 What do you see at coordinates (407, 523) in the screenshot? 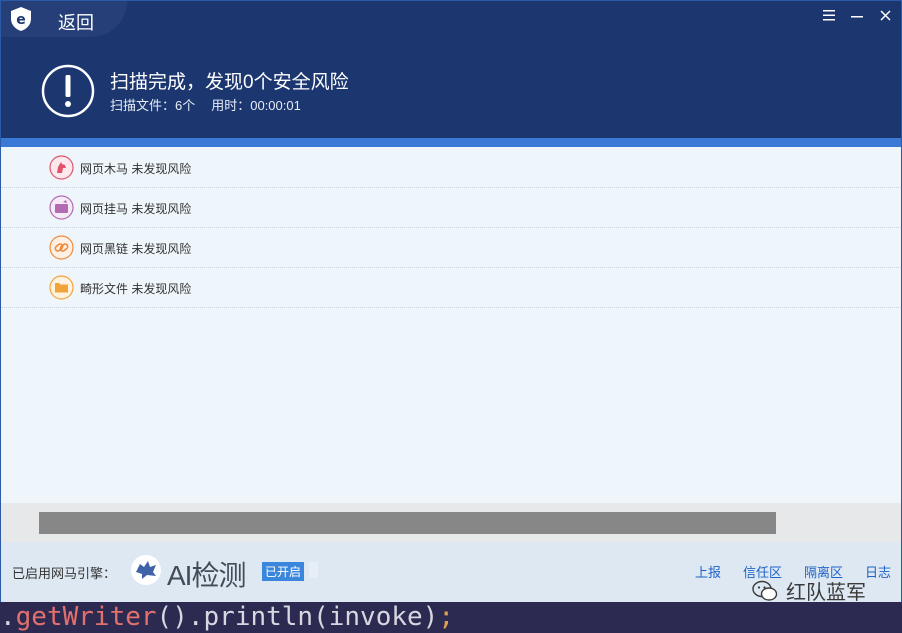
I see `status-bar` at bounding box center [407, 523].